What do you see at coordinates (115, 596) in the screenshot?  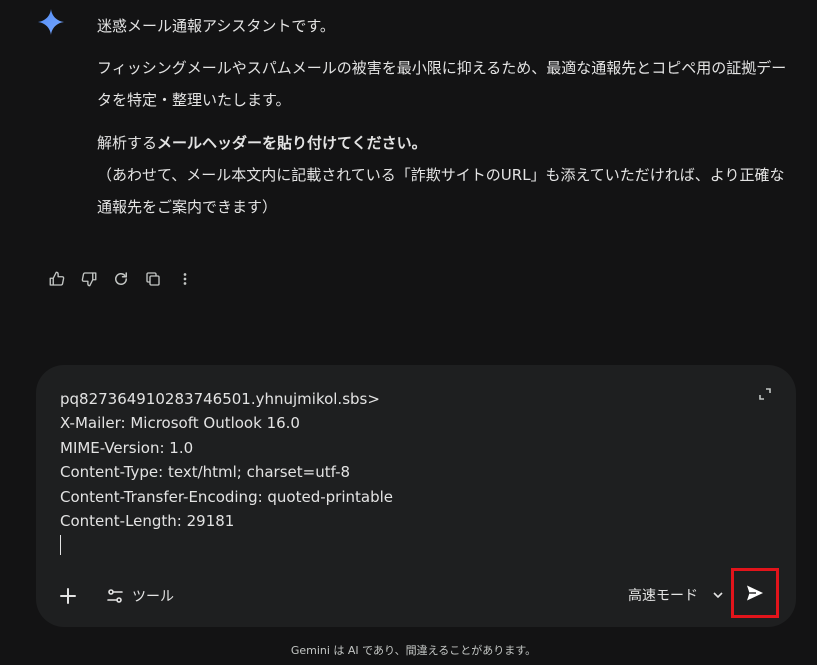 I see `tune-icon` at bounding box center [115, 596].